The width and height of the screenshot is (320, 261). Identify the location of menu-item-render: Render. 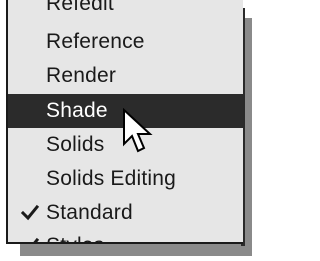
(125, 76).